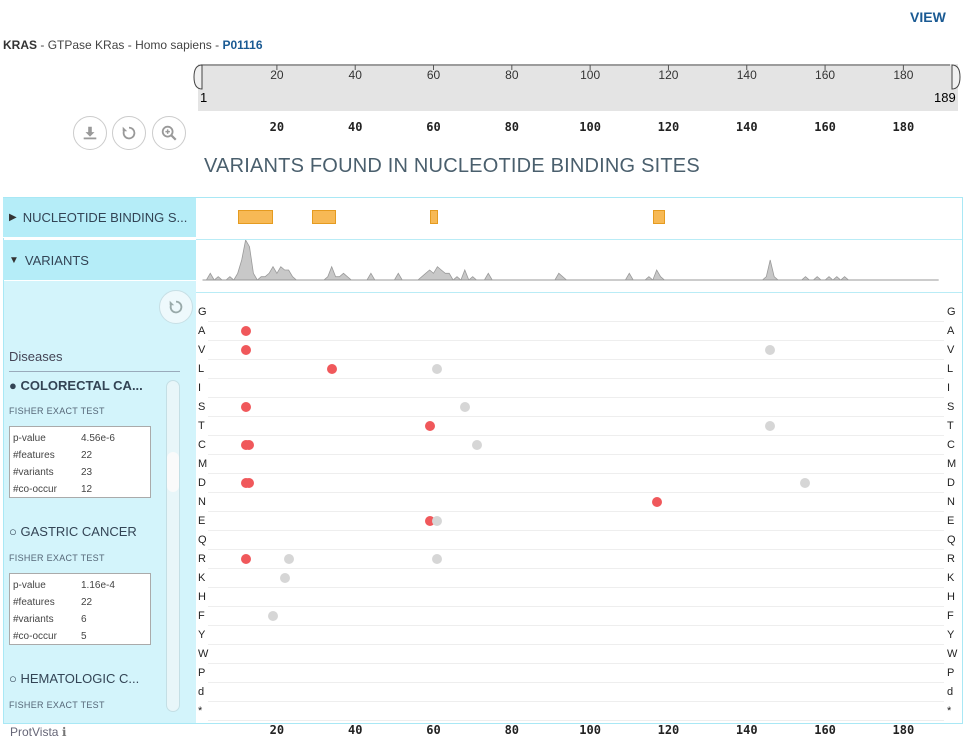 The image size is (964, 745). Describe the element at coordinates (956, 77) in the screenshot. I see `nav-right-handle` at that location.